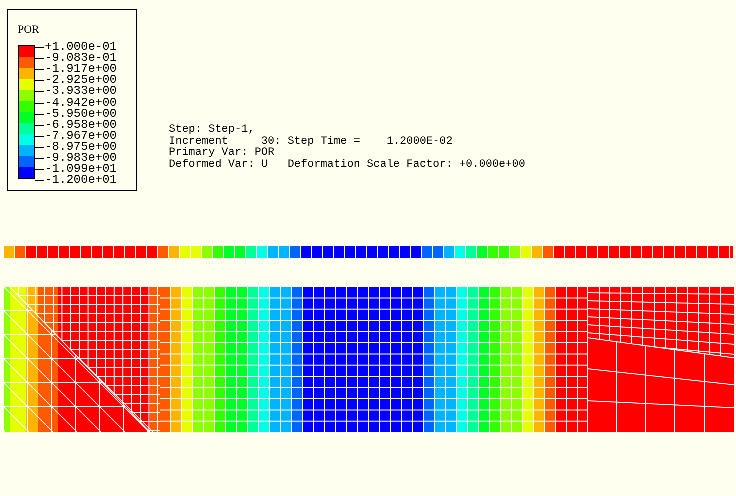 Image resolution: width=736 pixels, height=496 pixels. I want to click on info-text: Increment 30: Step Time = 1.2000E-02, so click(311, 142).